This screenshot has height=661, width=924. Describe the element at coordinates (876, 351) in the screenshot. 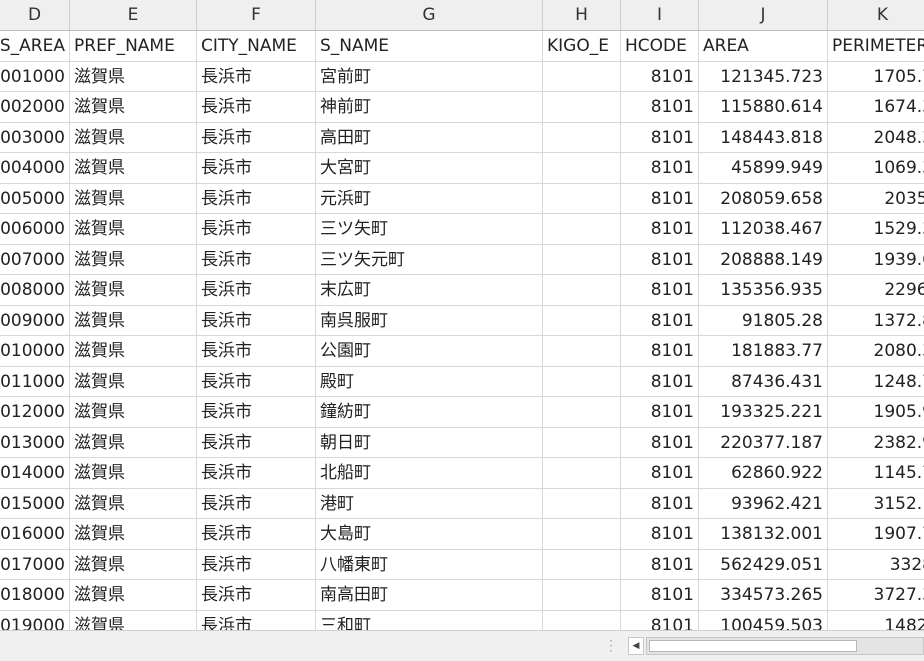

I see `table-cell: 2080.3` at that location.